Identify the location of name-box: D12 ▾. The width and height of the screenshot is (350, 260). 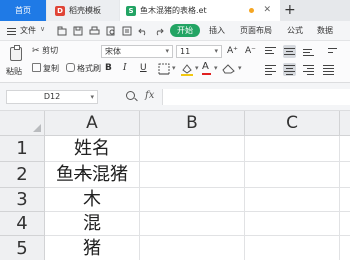
(52, 97).